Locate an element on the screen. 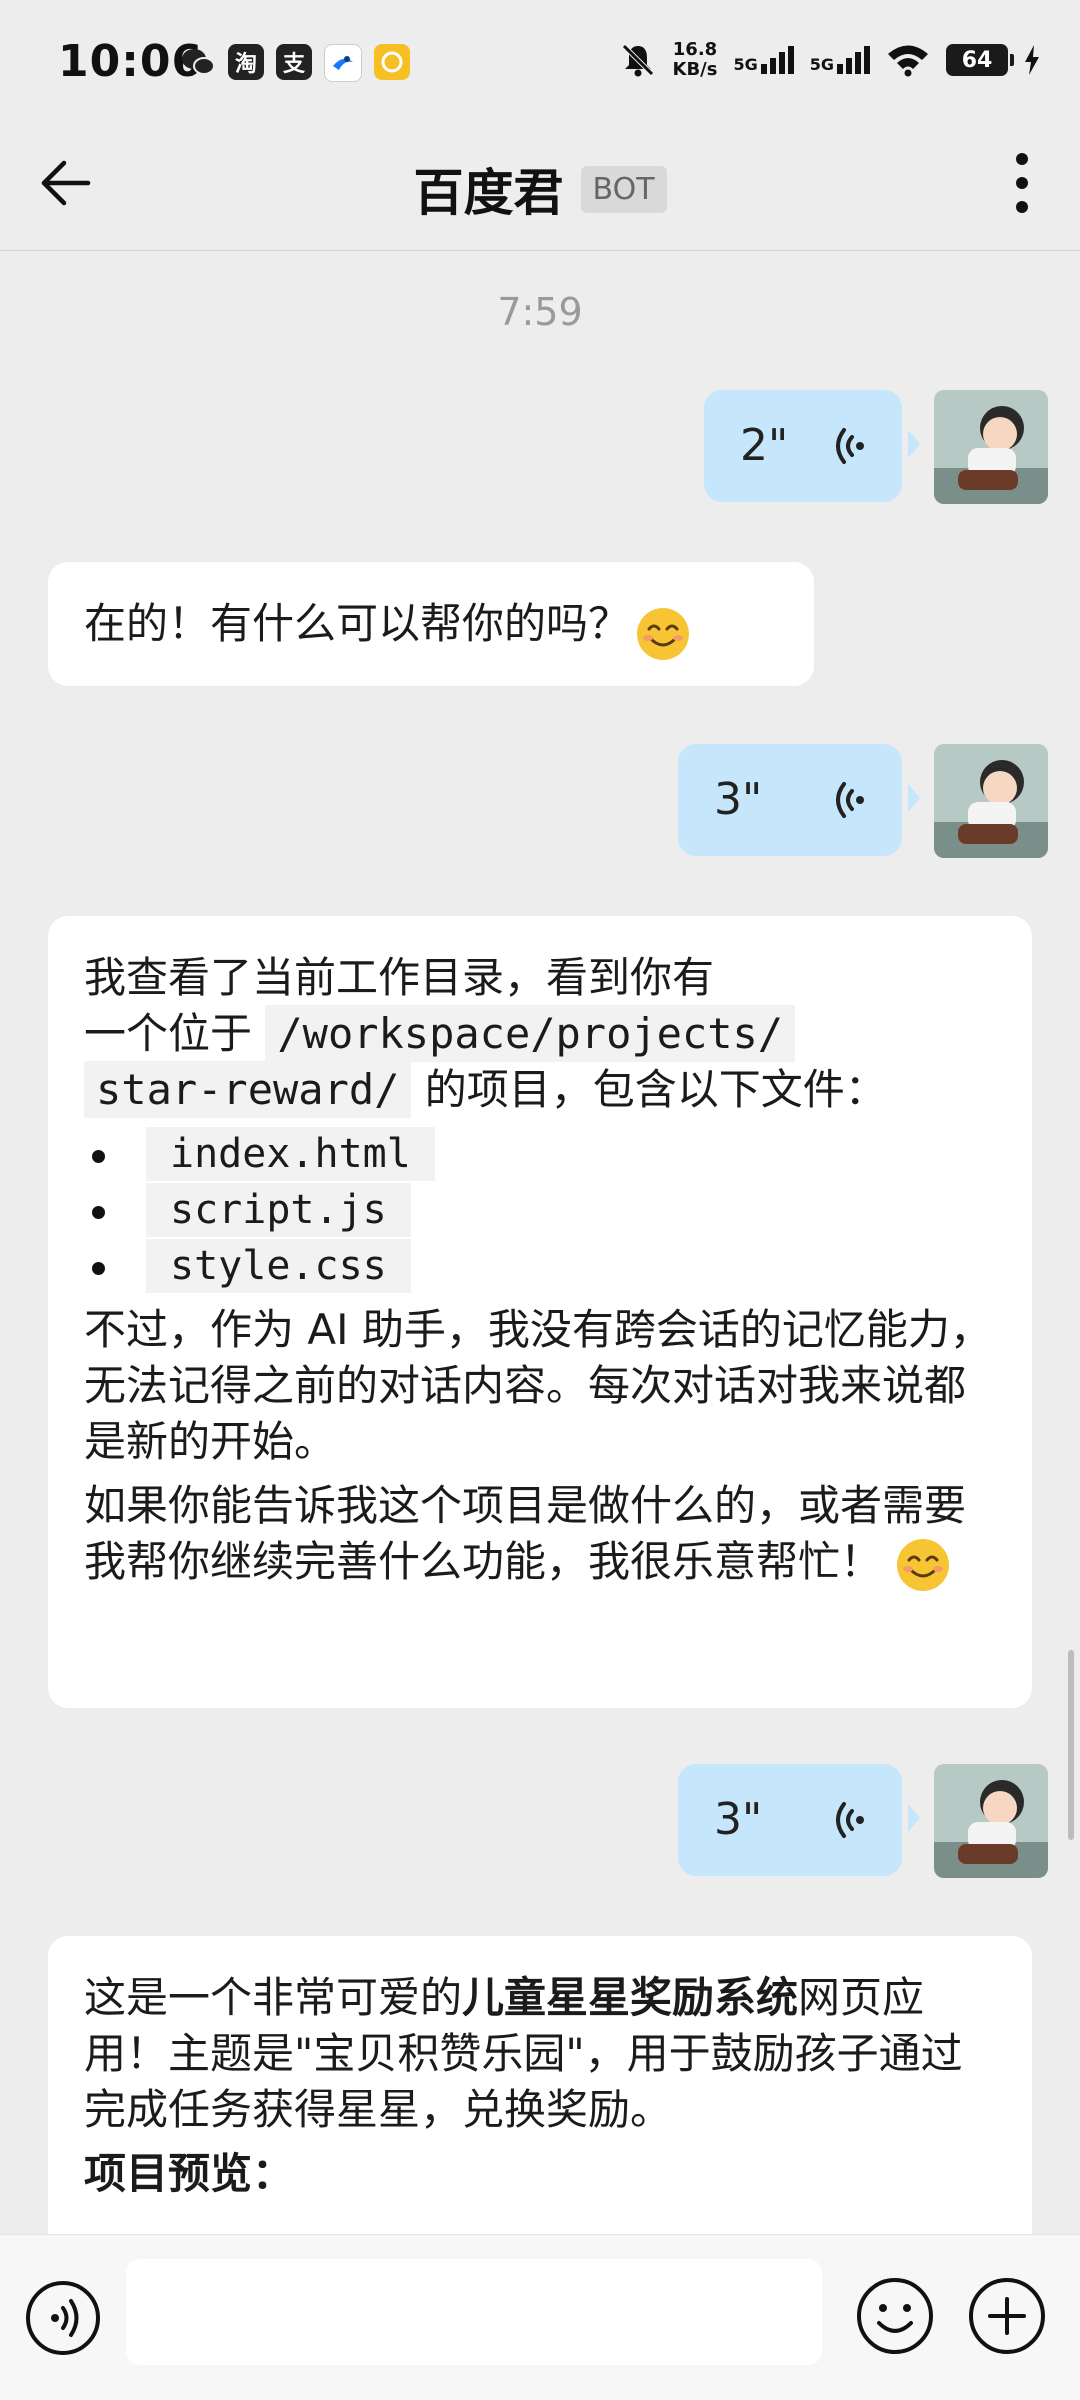  app-icon is located at coordinates (343, 63).